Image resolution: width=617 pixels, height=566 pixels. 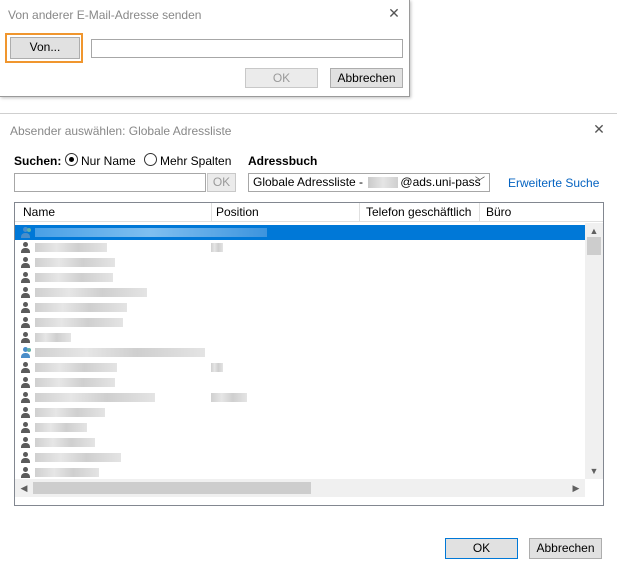 I want to click on addressbook-select: Globale Adressliste - @ads.uni-pass ﹀, so click(x=369, y=182).